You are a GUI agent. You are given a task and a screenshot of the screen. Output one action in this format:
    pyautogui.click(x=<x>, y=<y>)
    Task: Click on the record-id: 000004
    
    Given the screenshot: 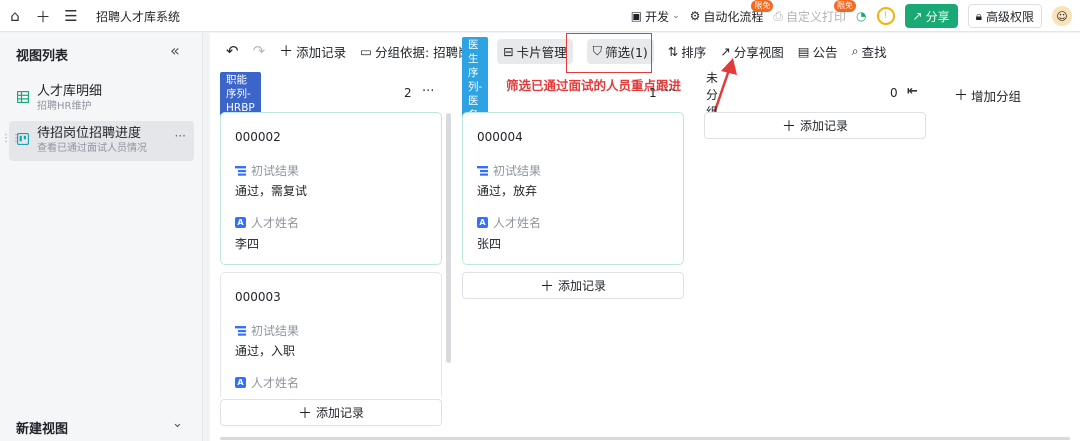 What is the action you would take?
    pyautogui.click(x=500, y=137)
    